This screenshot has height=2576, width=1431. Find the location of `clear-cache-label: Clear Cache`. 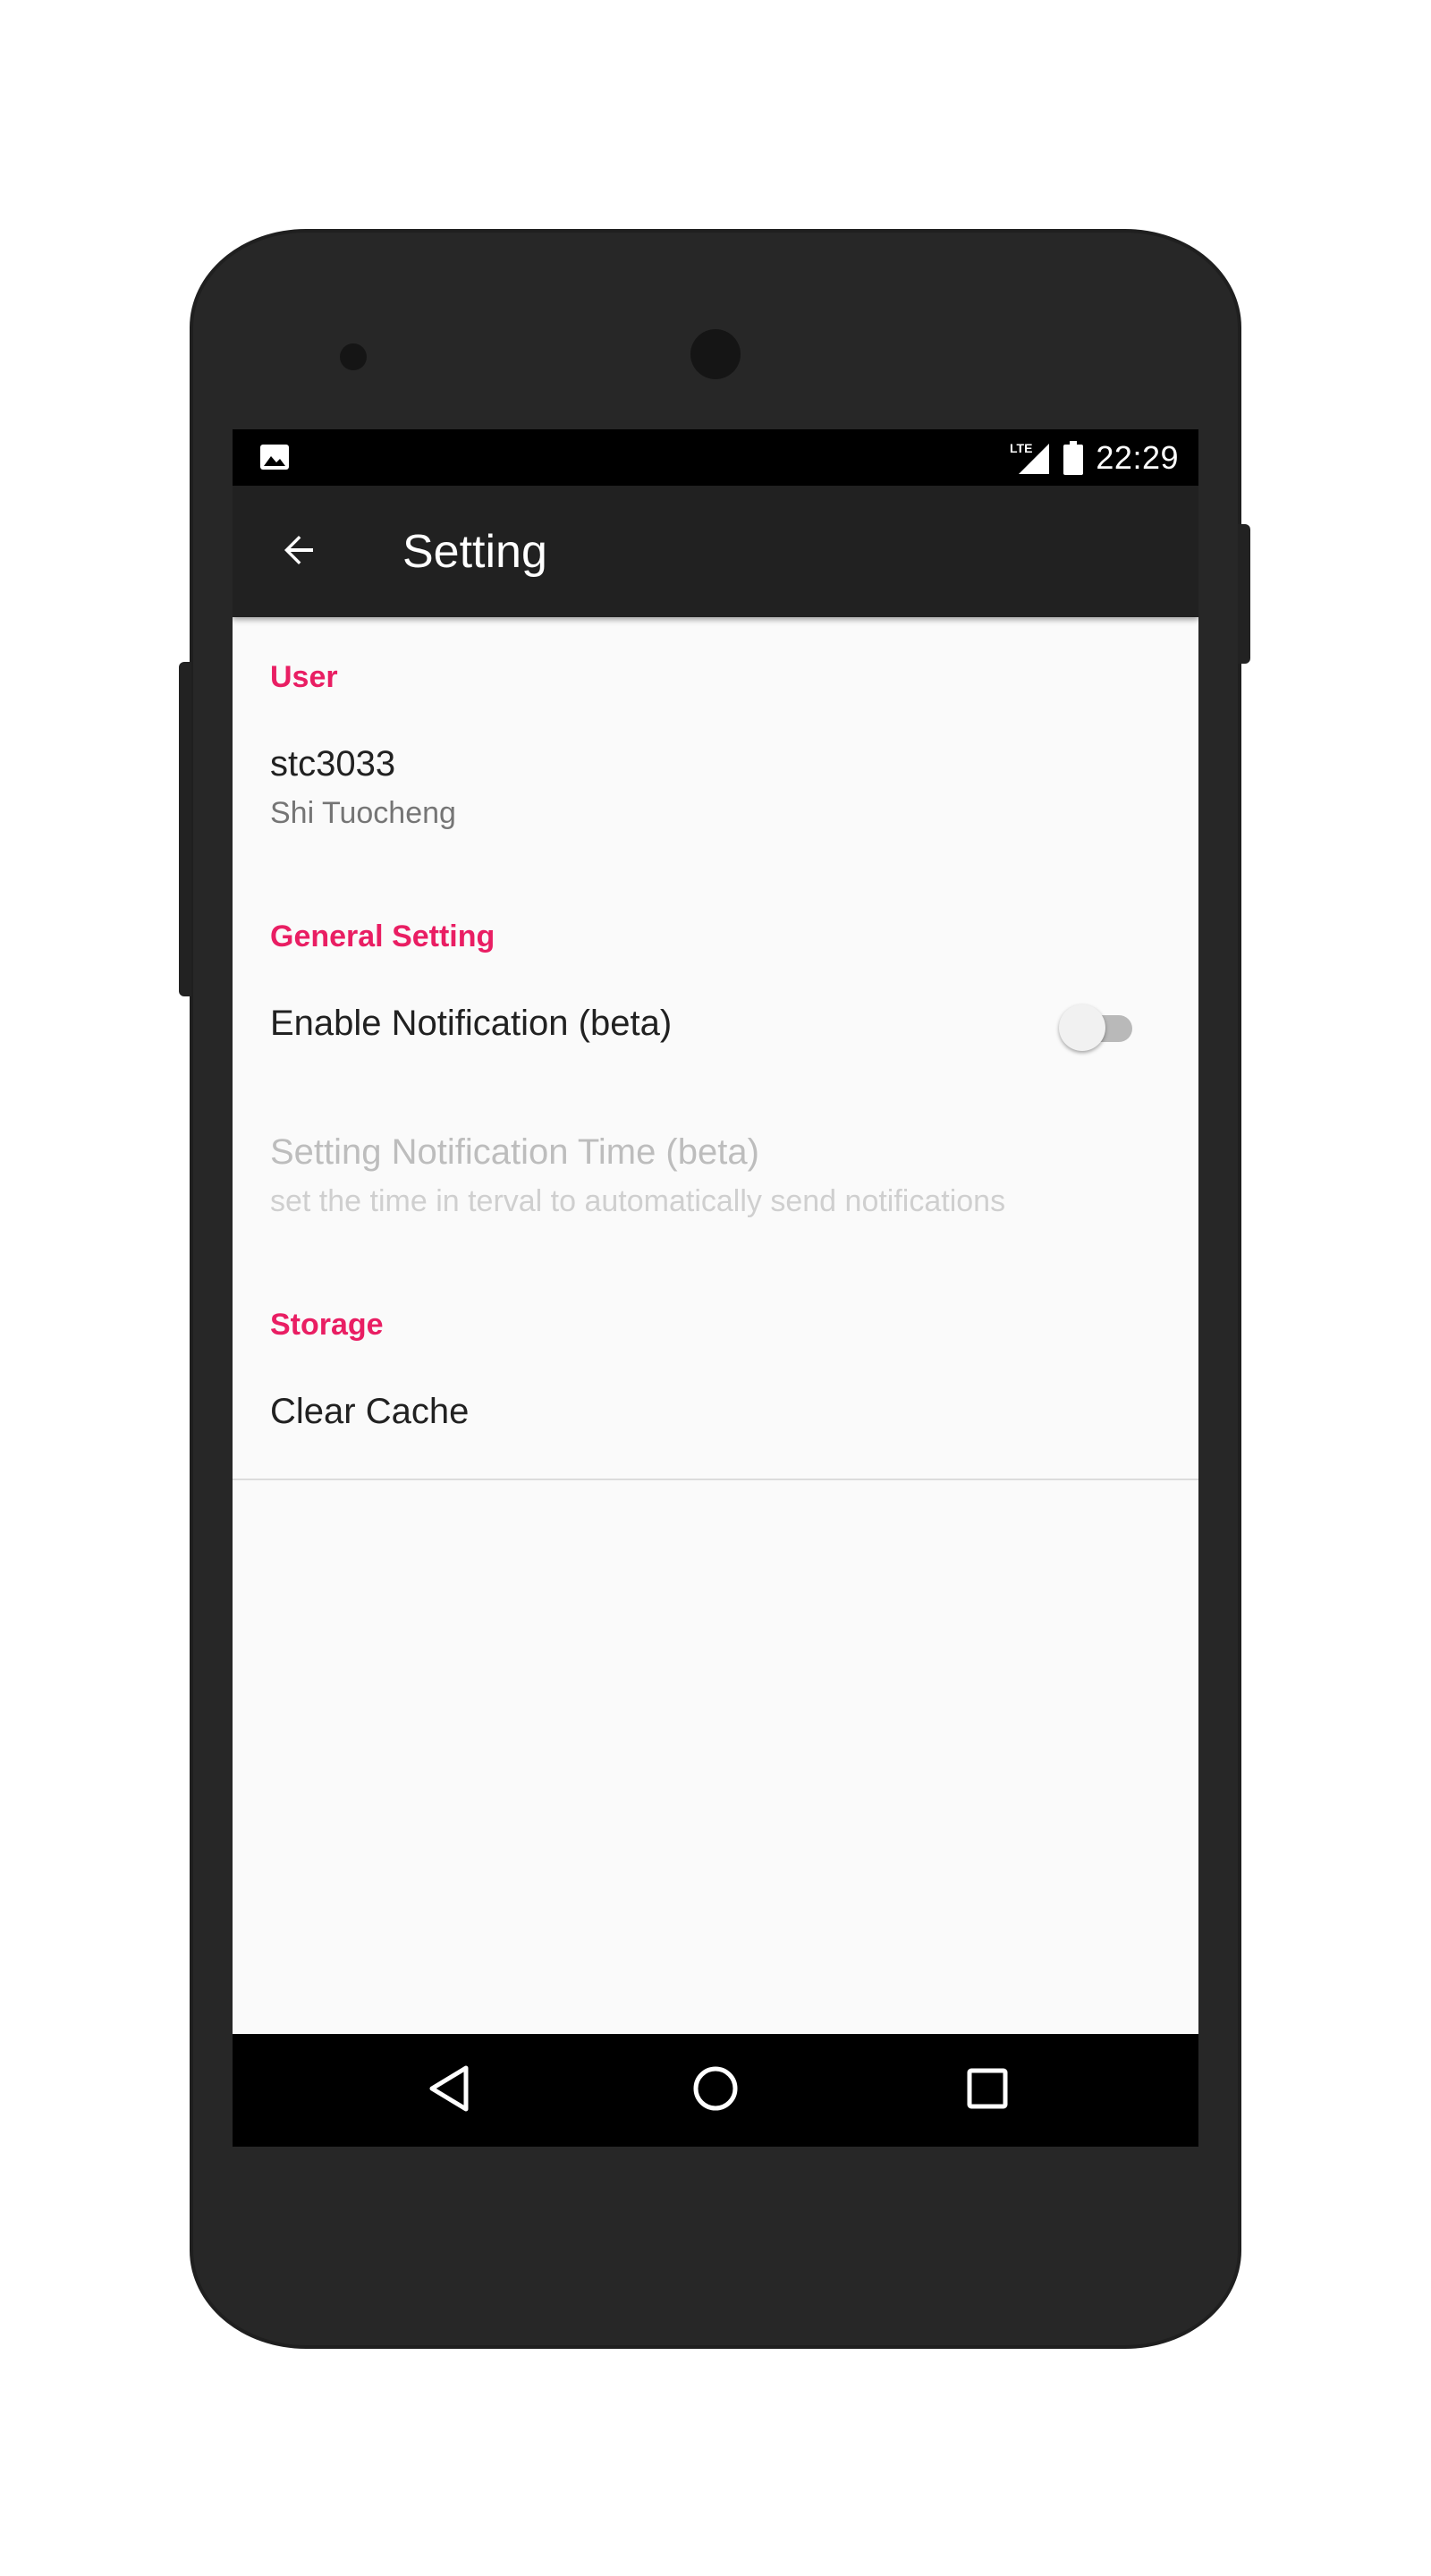

clear-cache-label: Clear Cache is located at coordinates (370, 1411).